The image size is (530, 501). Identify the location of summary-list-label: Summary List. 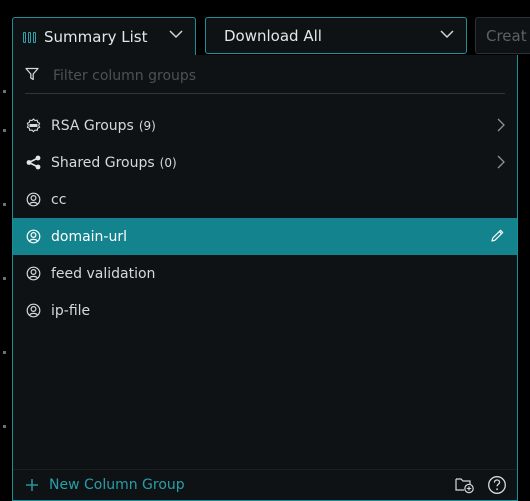
(96, 37).